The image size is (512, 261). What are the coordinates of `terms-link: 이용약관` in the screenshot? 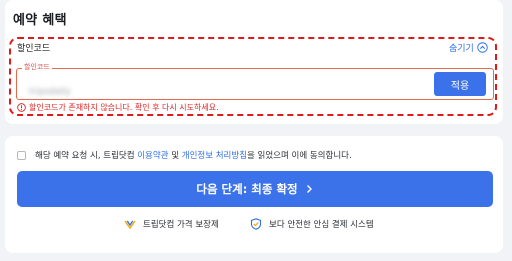 It's located at (152, 156).